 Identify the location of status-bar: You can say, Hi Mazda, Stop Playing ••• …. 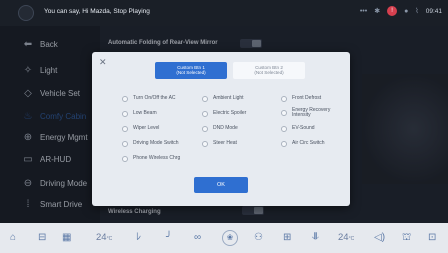
(224, 13).